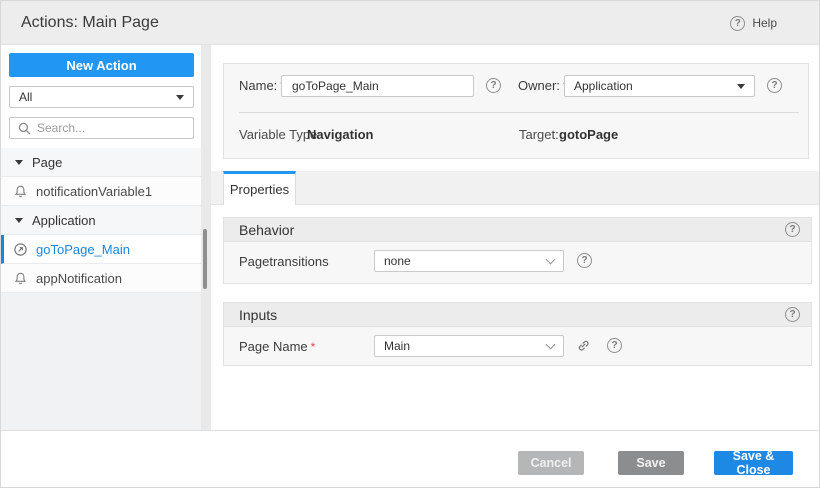 This screenshot has height=488, width=820. I want to click on tree-group-label: Application, so click(64, 220).